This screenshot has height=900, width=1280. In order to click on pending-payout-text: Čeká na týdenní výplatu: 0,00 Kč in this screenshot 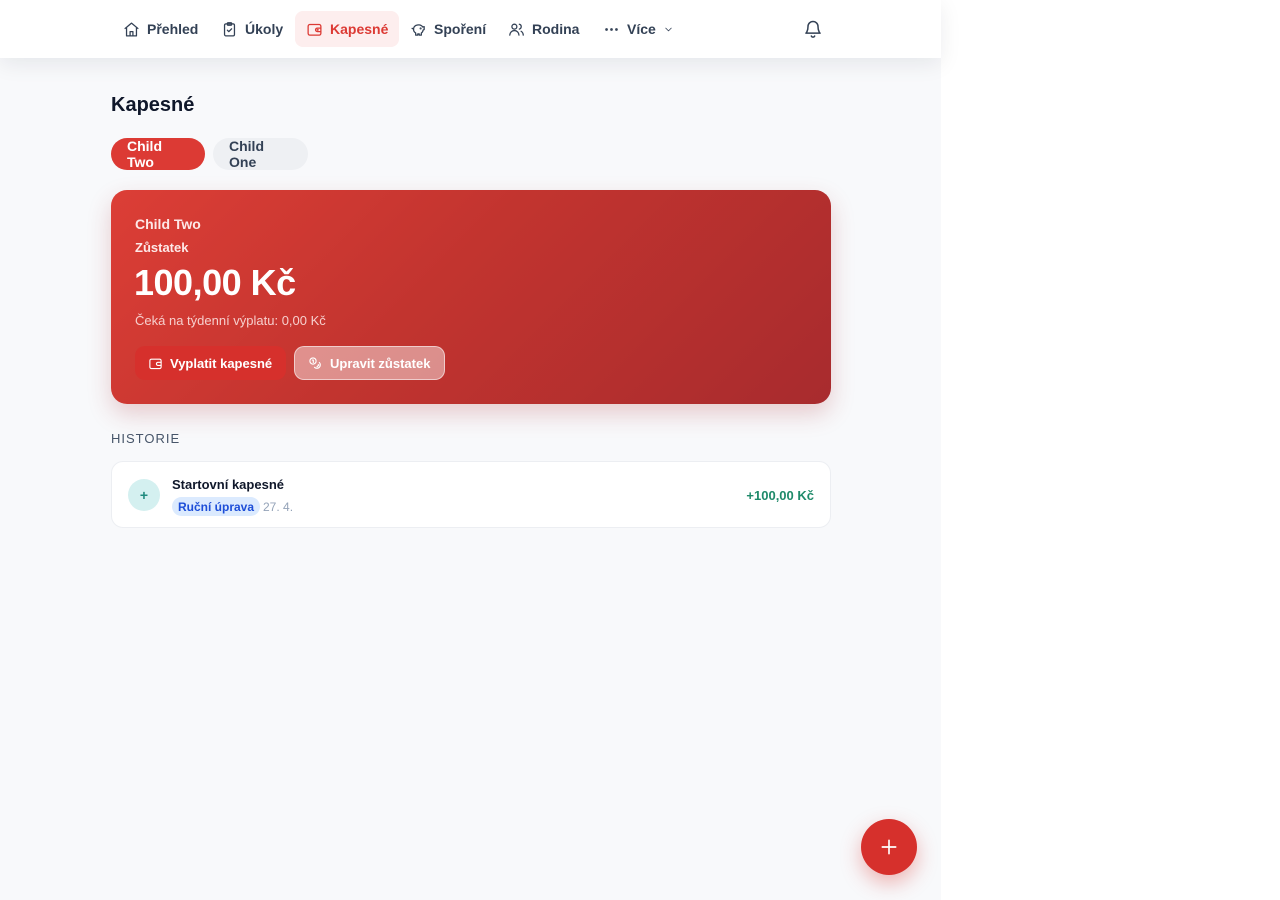, I will do `click(230, 320)`.